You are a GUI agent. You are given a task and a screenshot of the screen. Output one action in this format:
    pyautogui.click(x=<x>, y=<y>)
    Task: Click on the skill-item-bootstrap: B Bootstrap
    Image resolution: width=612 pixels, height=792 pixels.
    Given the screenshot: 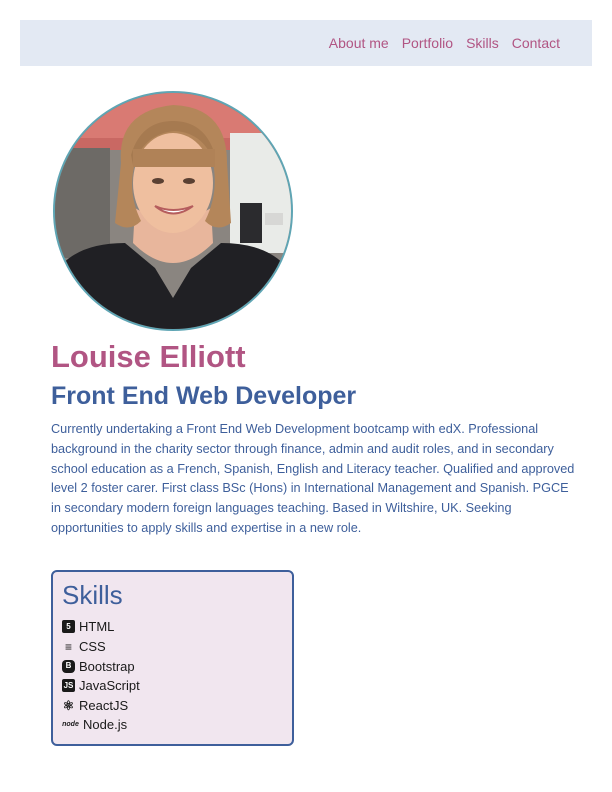 What is the action you would take?
    pyautogui.click(x=172, y=666)
    